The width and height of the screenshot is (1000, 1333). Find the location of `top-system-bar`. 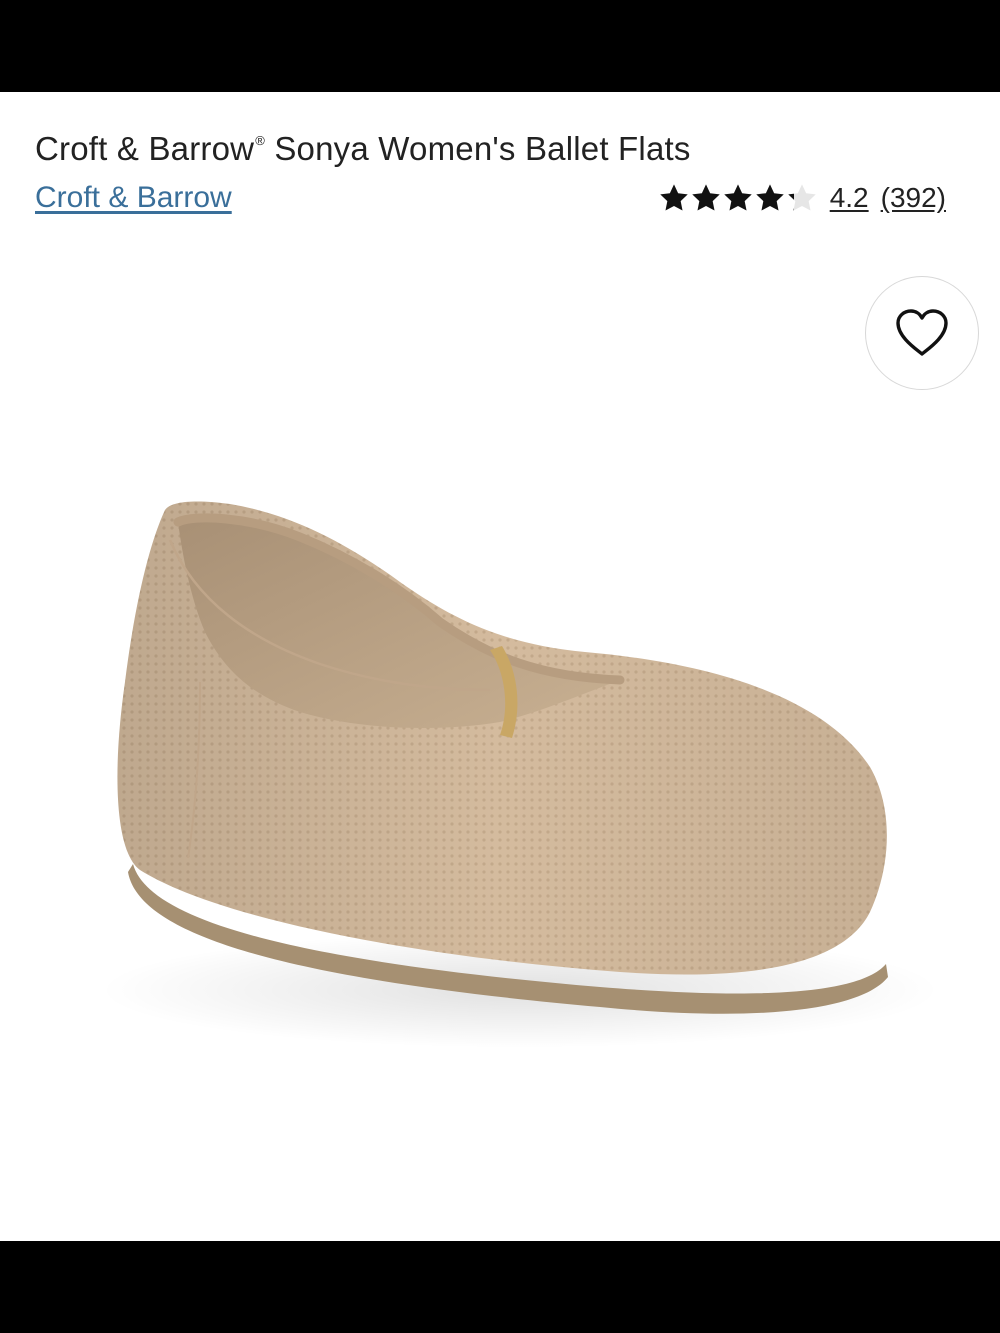

top-system-bar is located at coordinates (500, 46).